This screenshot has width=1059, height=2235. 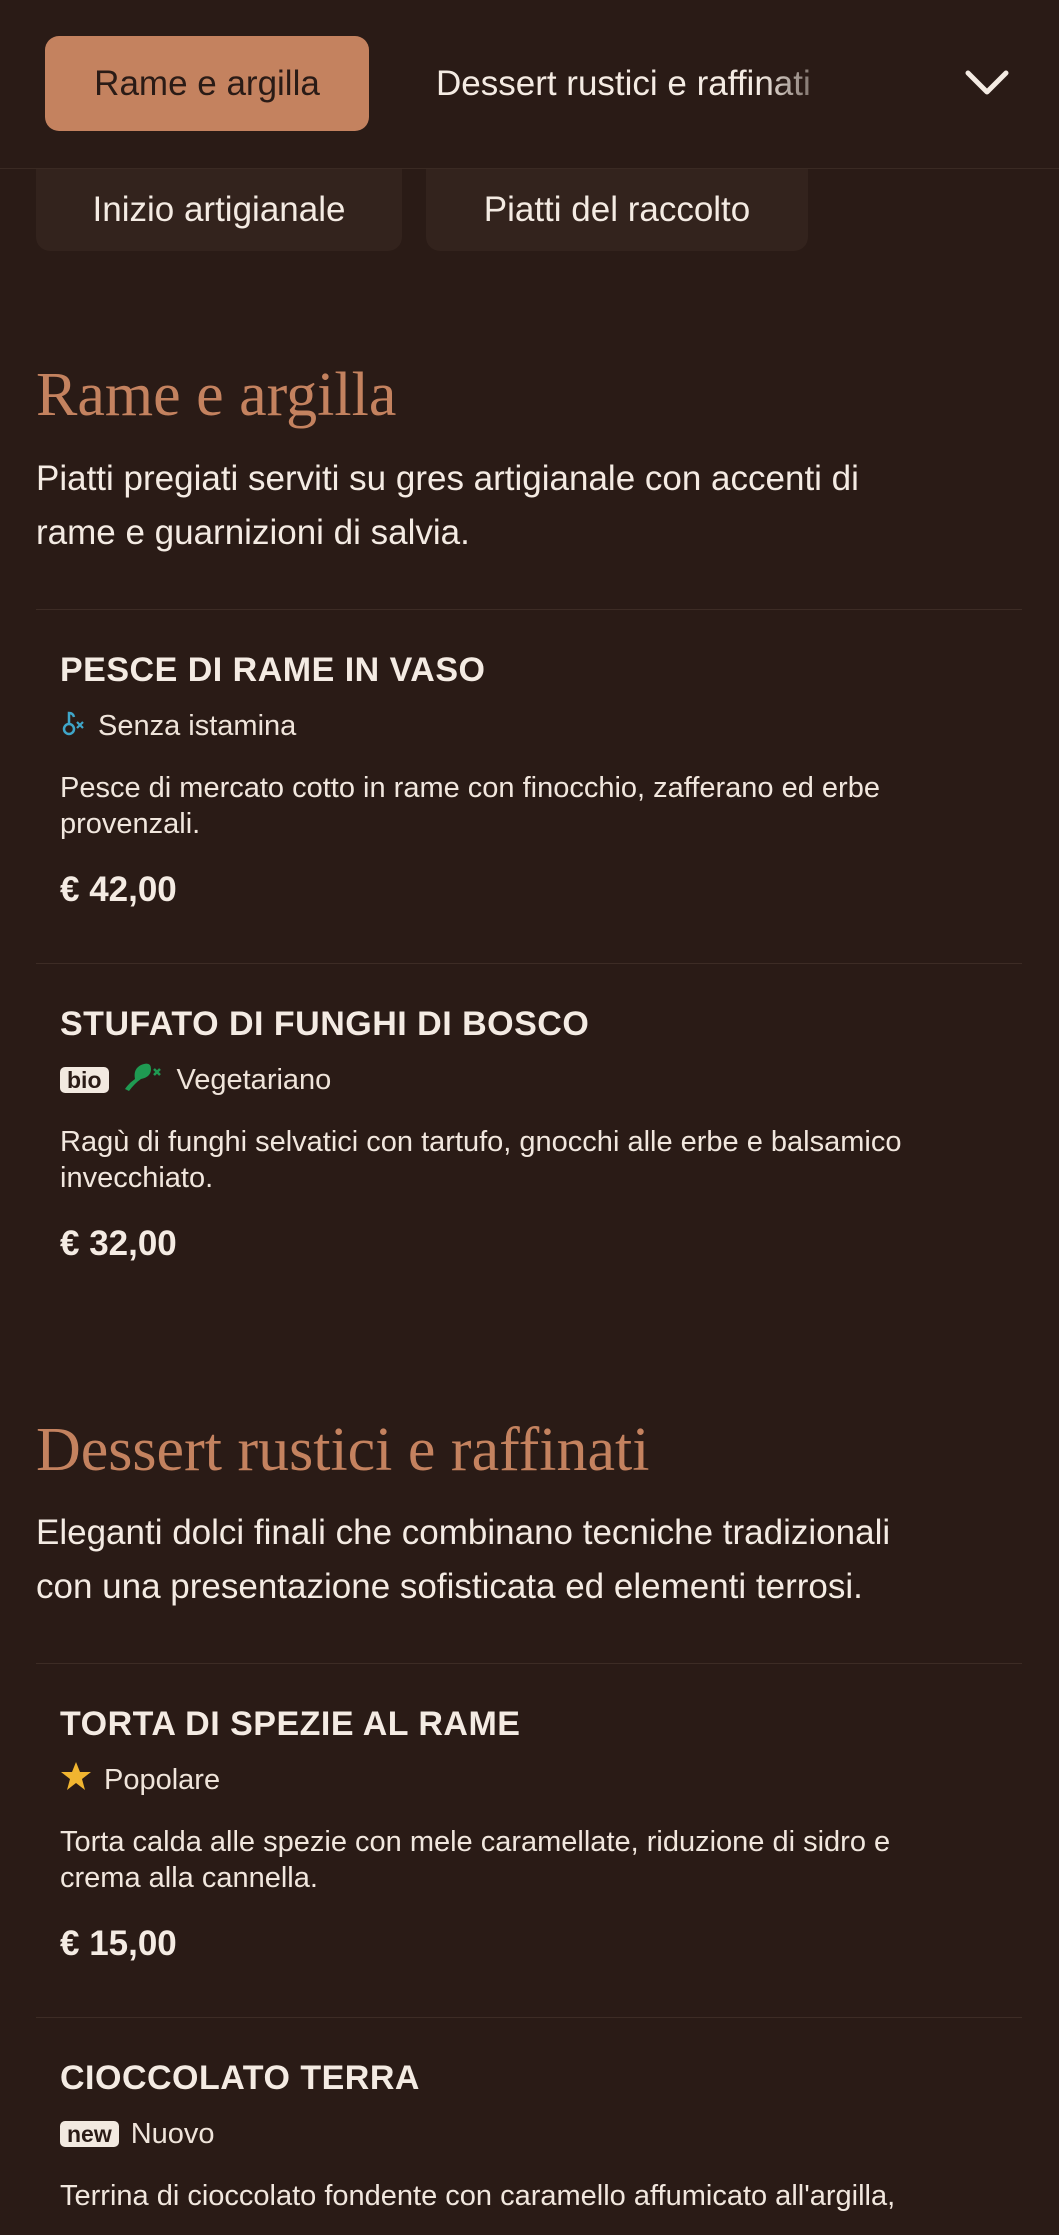 What do you see at coordinates (197, 725) in the screenshot?
I see `item-tag: Senza istamina` at bounding box center [197, 725].